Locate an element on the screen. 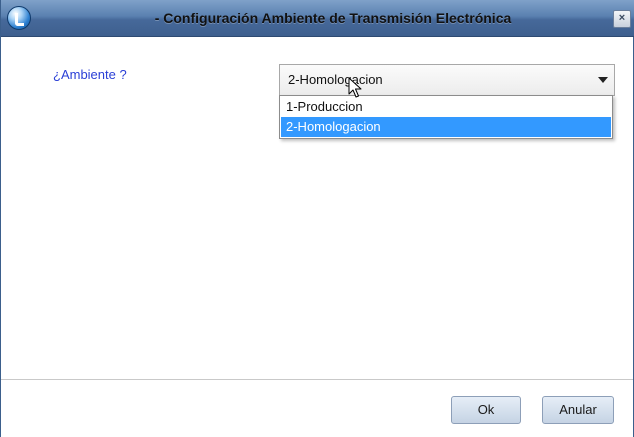  ambiente-select: 2-Homologacion is located at coordinates (447, 80).